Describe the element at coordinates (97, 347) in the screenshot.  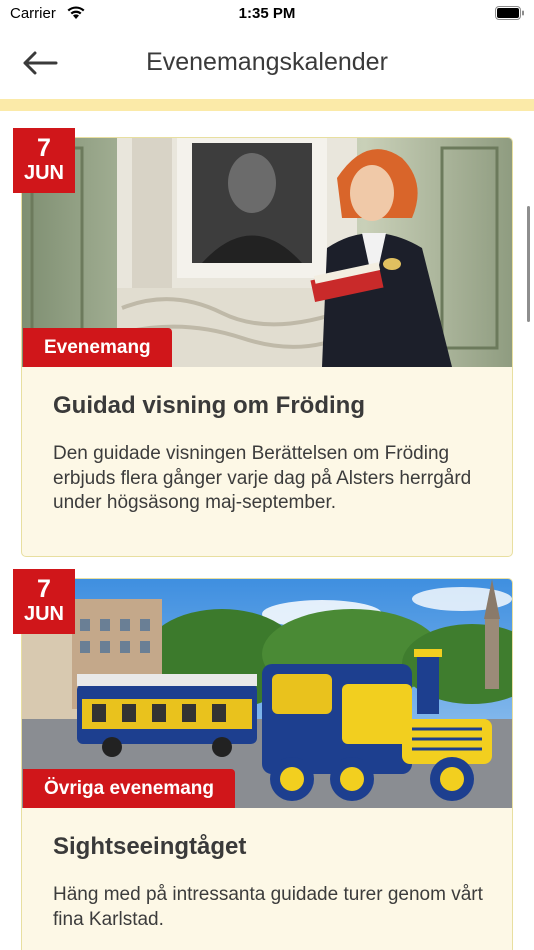
I see `category-tag: Evenemang` at that location.